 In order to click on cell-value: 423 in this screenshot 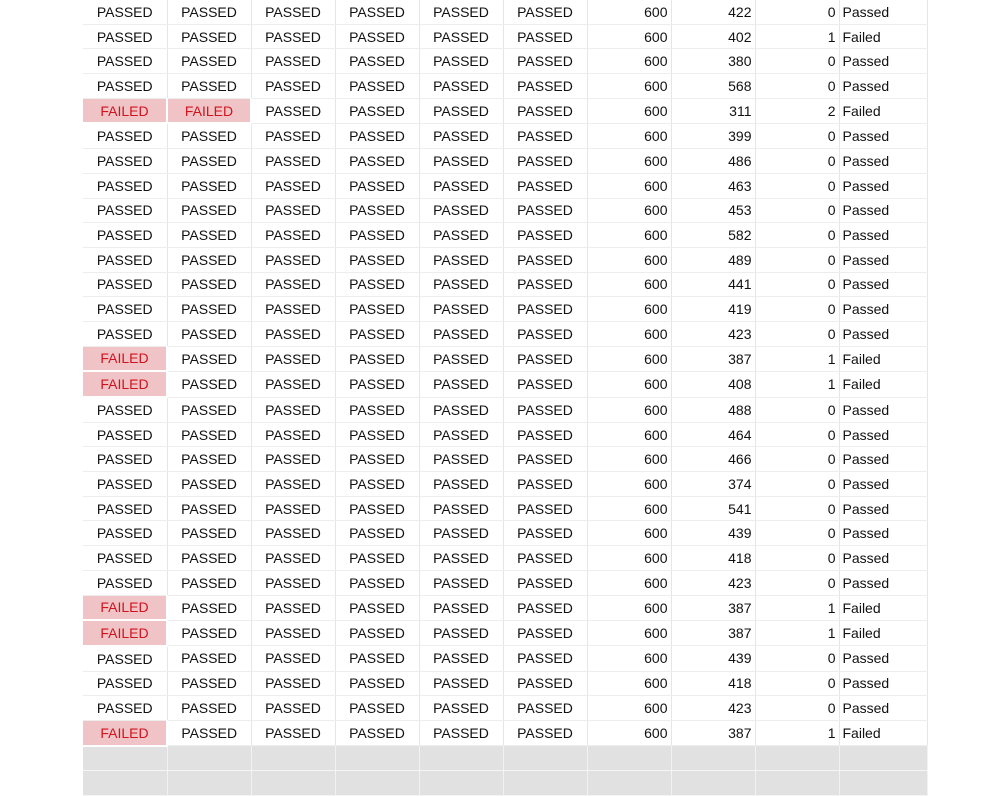, I will do `click(713, 583)`.